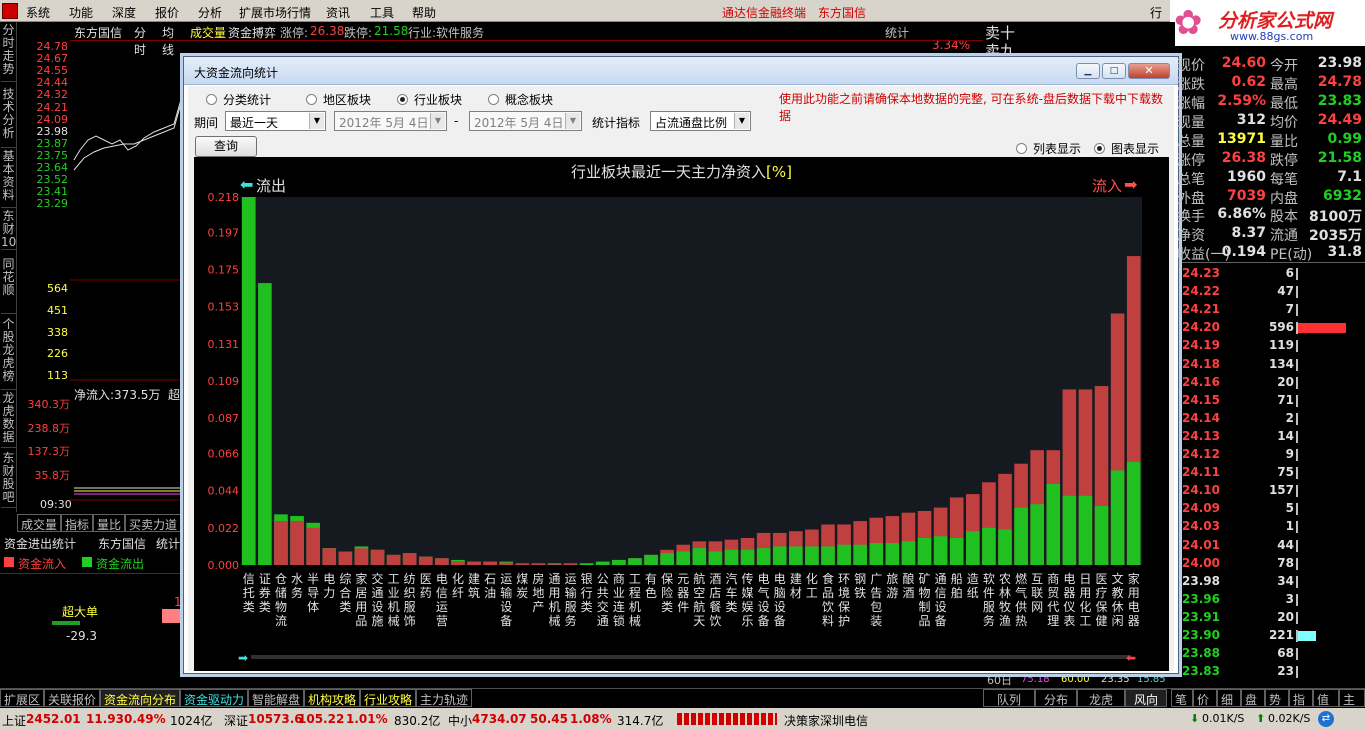 This screenshot has height=730, width=1365. Describe the element at coordinates (1114, 71) in the screenshot. I see `maximize-icon: □` at that location.